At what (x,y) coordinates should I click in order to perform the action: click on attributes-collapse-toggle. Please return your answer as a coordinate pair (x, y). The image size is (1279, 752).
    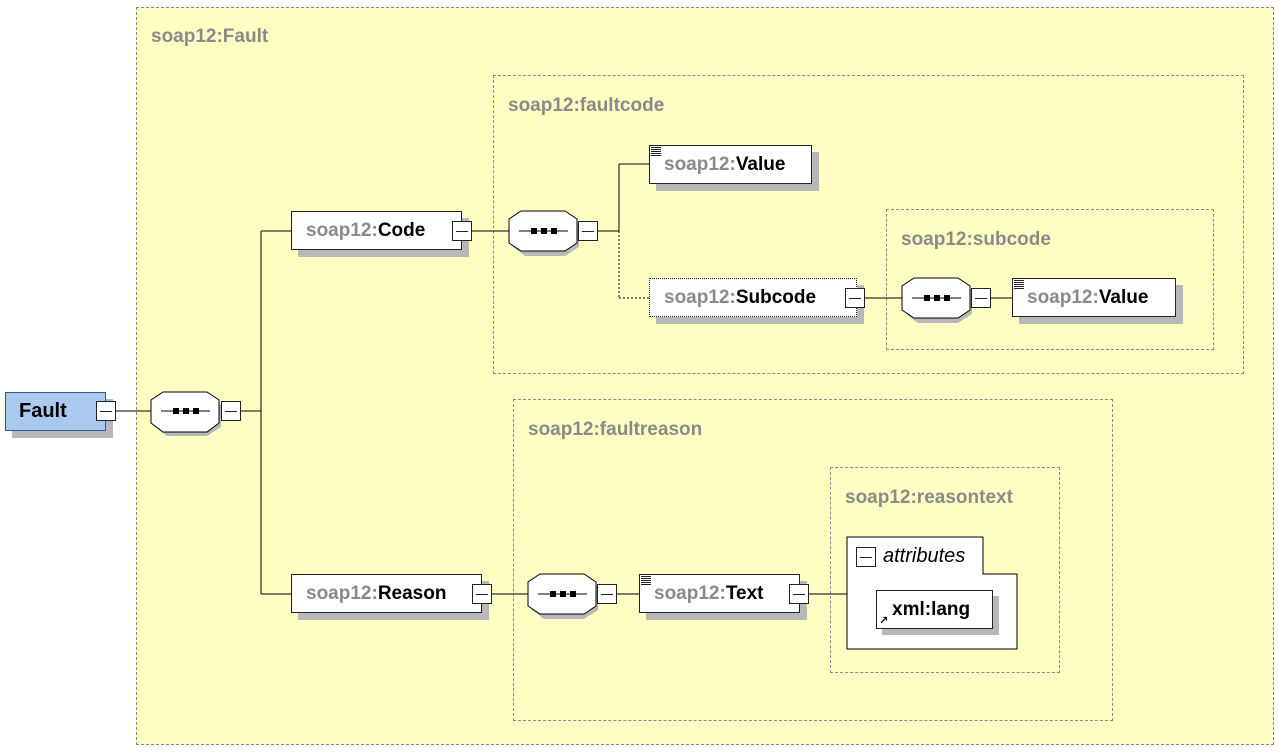
    Looking at the image, I should click on (866, 557).